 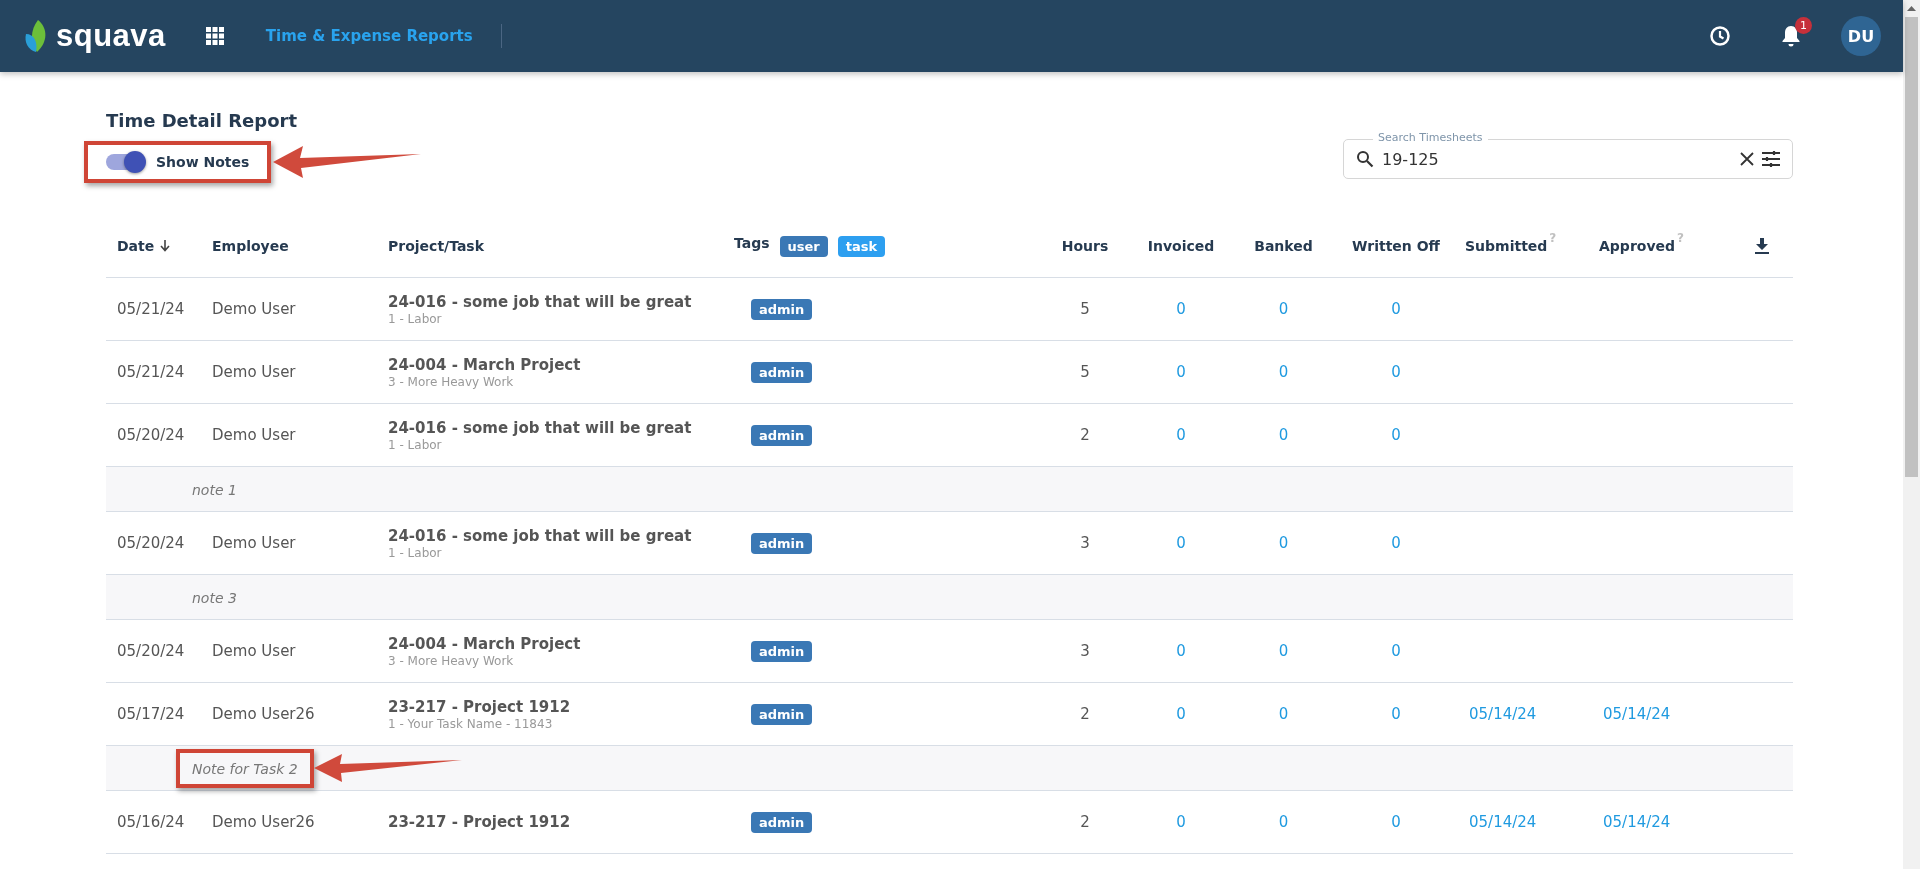 I want to click on scrollbar, so click(x=1911, y=434).